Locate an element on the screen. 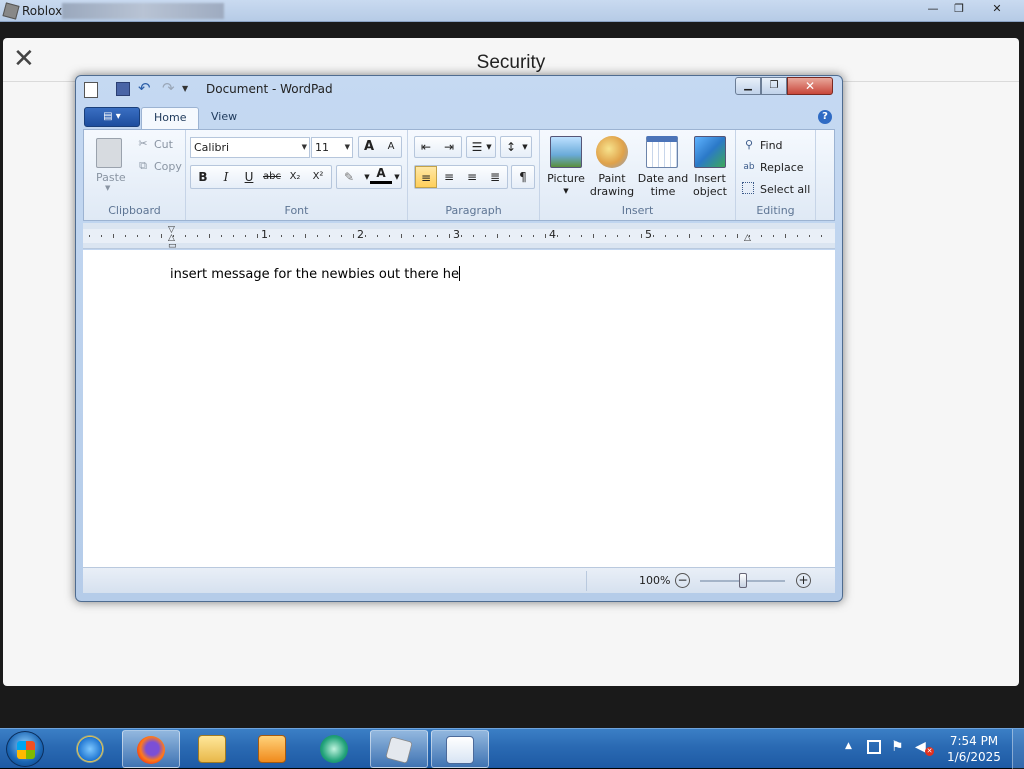 This screenshot has height=769, width=1024. redo-icon: ↷ is located at coordinates (168, 88).